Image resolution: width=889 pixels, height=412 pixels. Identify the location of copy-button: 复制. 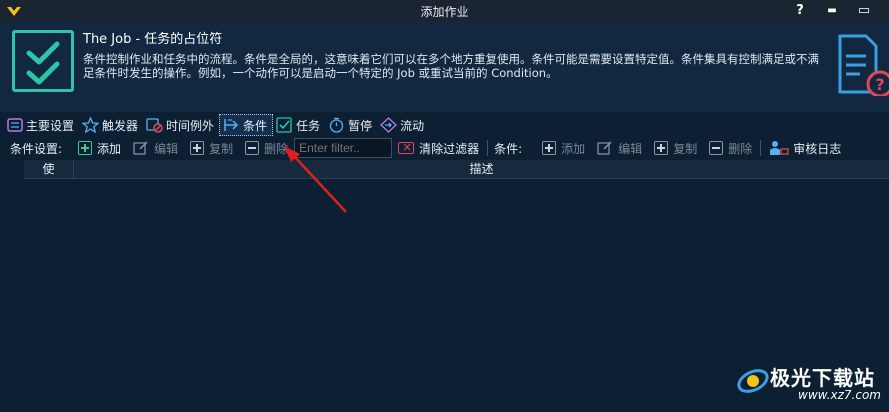
(211, 148).